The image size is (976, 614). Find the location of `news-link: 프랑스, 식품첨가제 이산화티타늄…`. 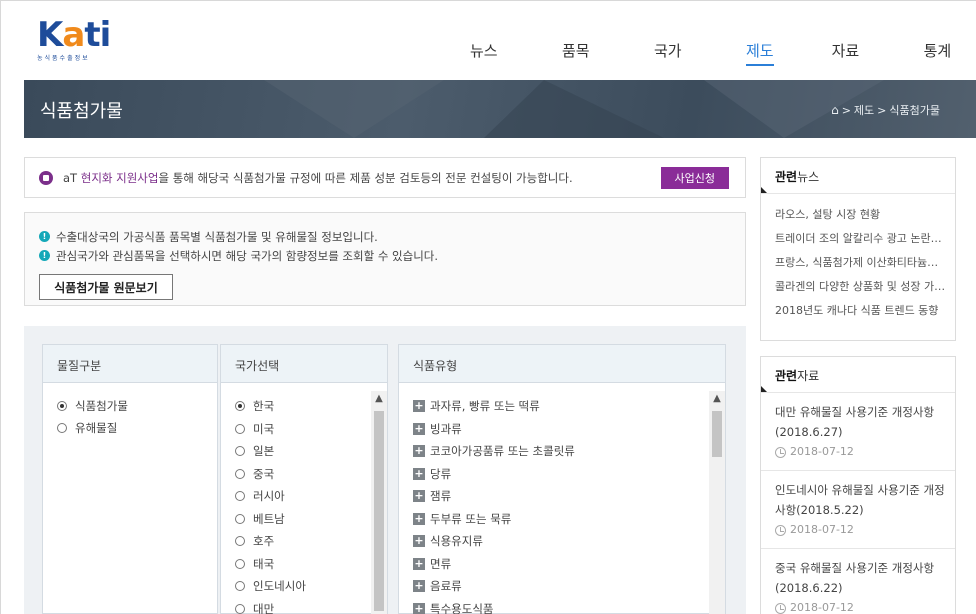

news-link: 프랑스, 식품첨가제 이산화티타늄… is located at coordinates (858, 263).